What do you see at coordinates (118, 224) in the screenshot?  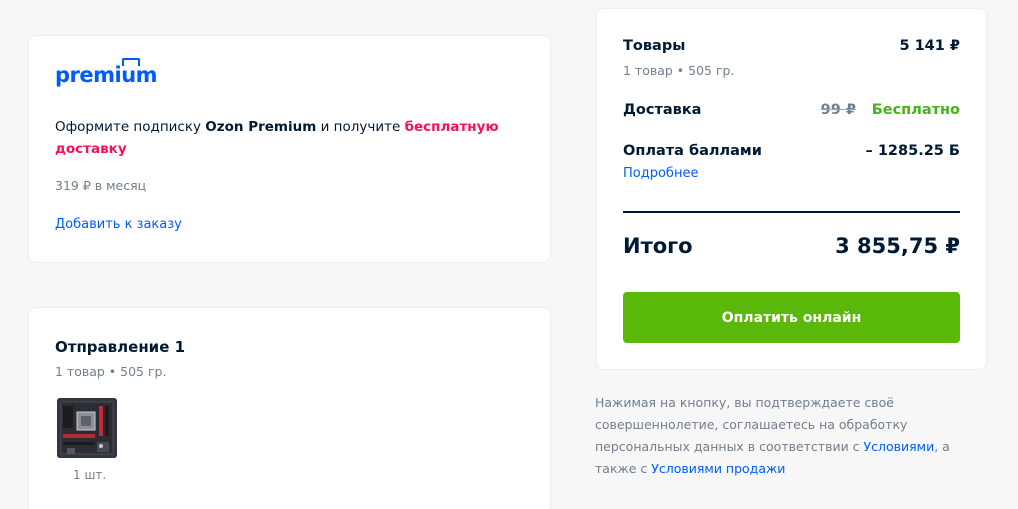 I see `add-premium-to-order-link: Добавить к заказу` at bounding box center [118, 224].